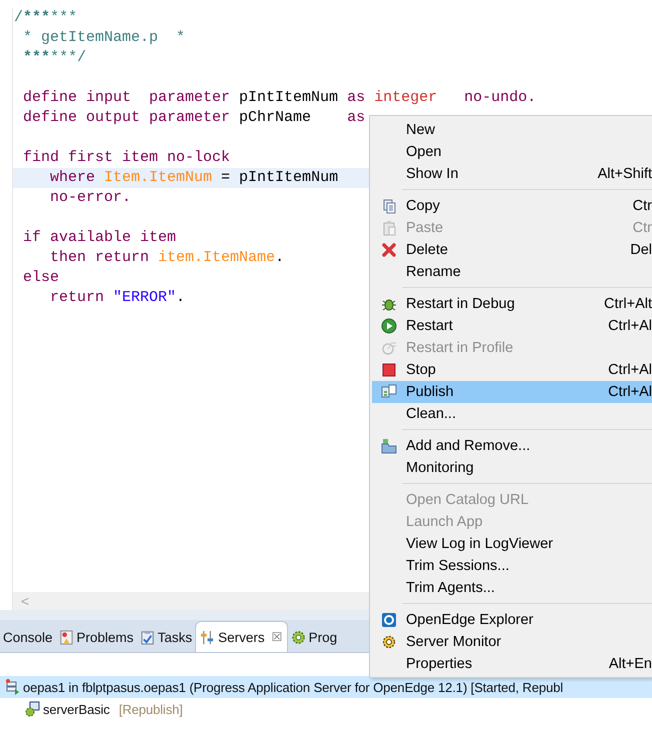  Describe the element at coordinates (389, 206) in the screenshot. I see `copy-icon` at that location.